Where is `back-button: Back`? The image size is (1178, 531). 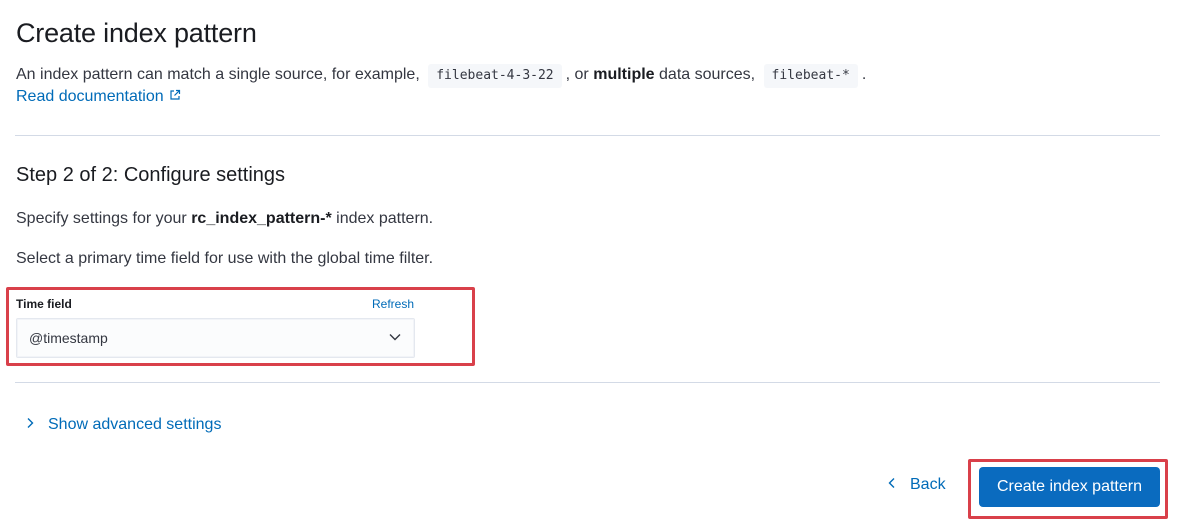
back-button: Back is located at coordinates (916, 485).